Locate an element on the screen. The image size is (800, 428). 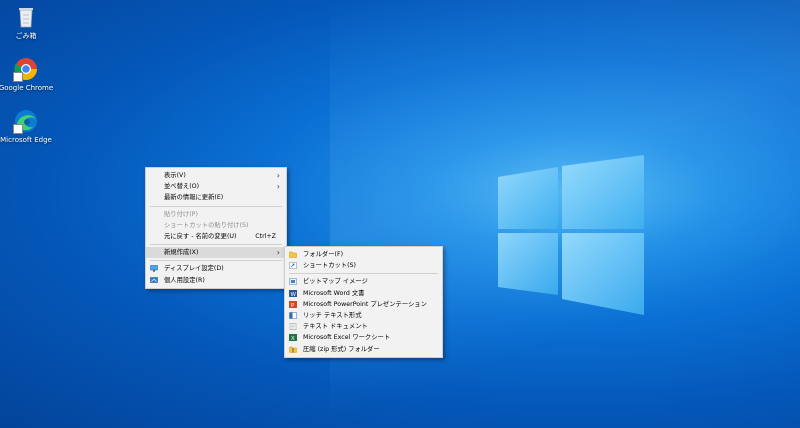
submenu-item-zip-folder: 圧縮 (zip 形式) フォルダー is located at coordinates (363, 349).